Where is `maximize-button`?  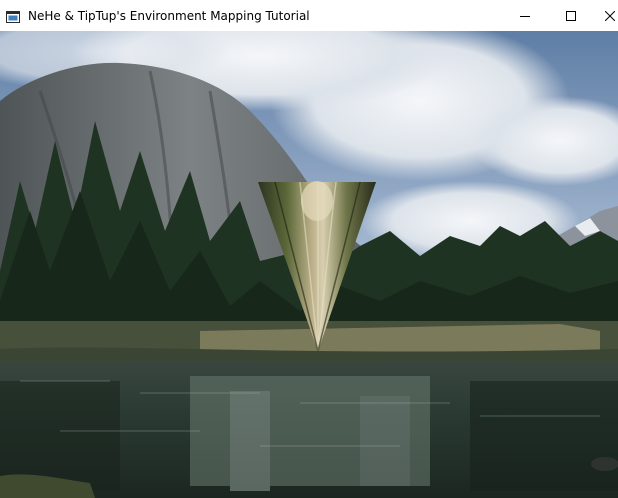 maximize-button is located at coordinates (571, 15).